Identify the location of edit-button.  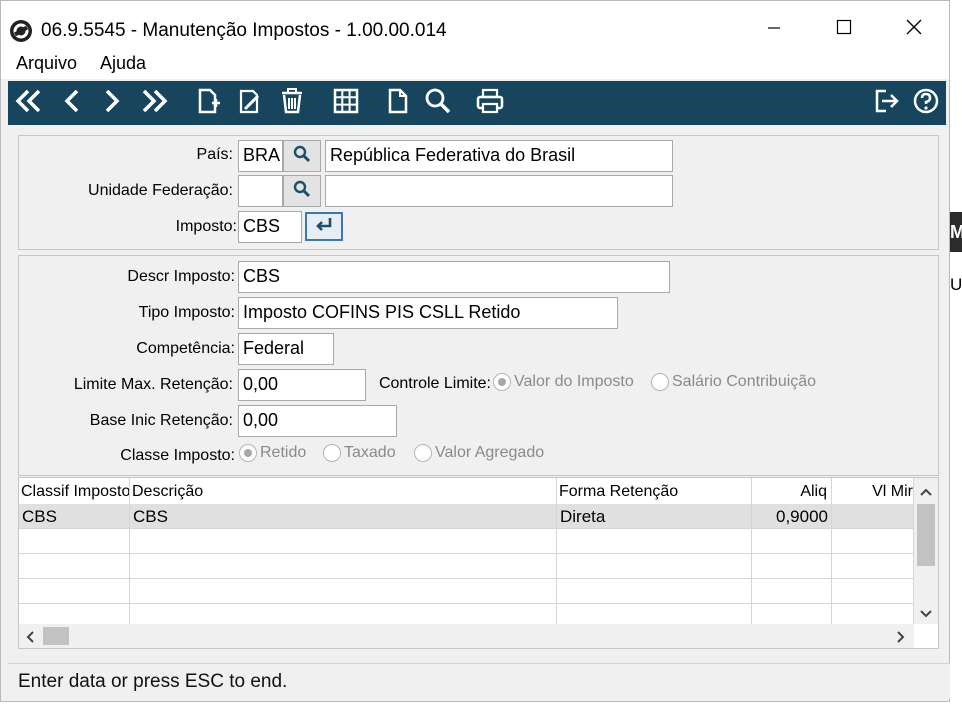
(250, 103).